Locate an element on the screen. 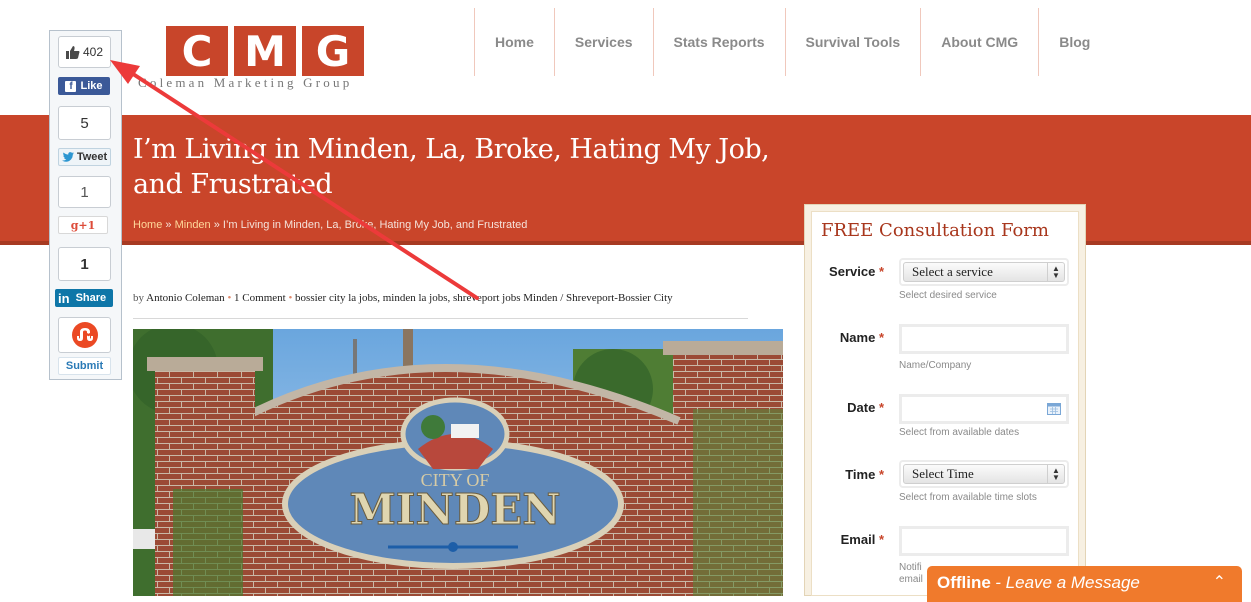 This screenshot has height=602, width=1251. twitter-bird-icon is located at coordinates (67, 157).